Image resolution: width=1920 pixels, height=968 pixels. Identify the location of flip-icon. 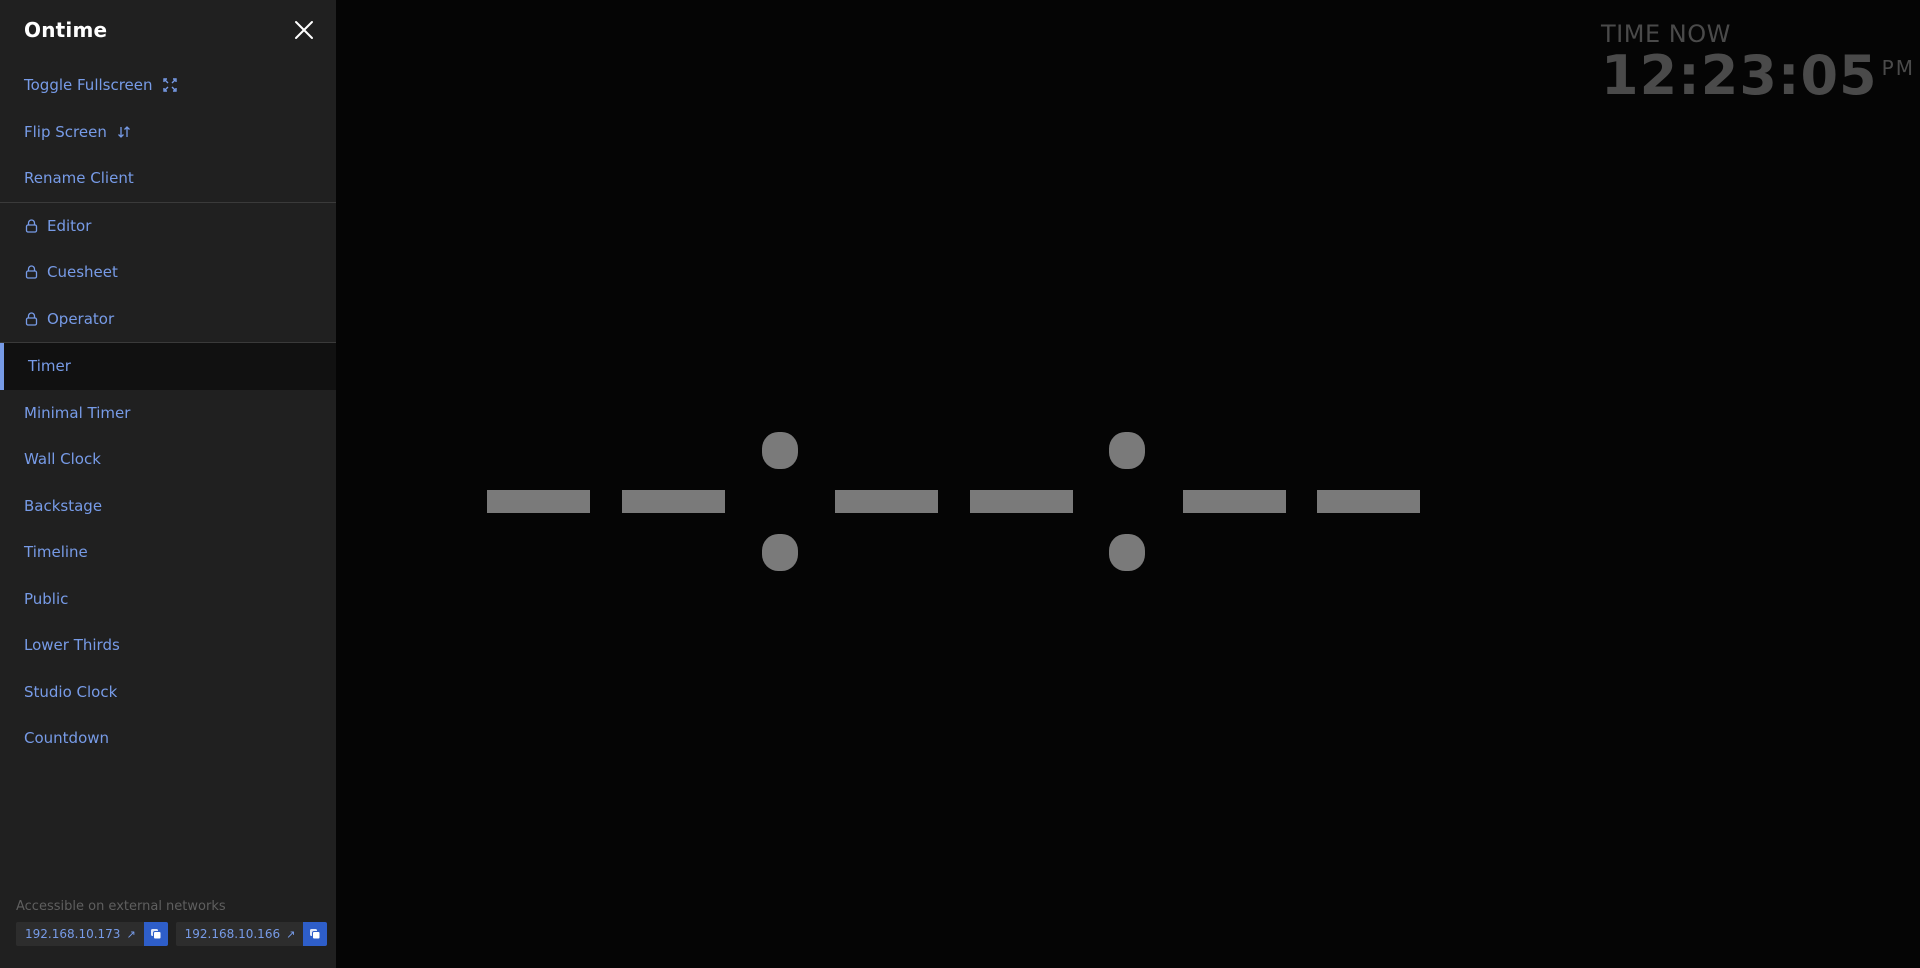
(124, 132).